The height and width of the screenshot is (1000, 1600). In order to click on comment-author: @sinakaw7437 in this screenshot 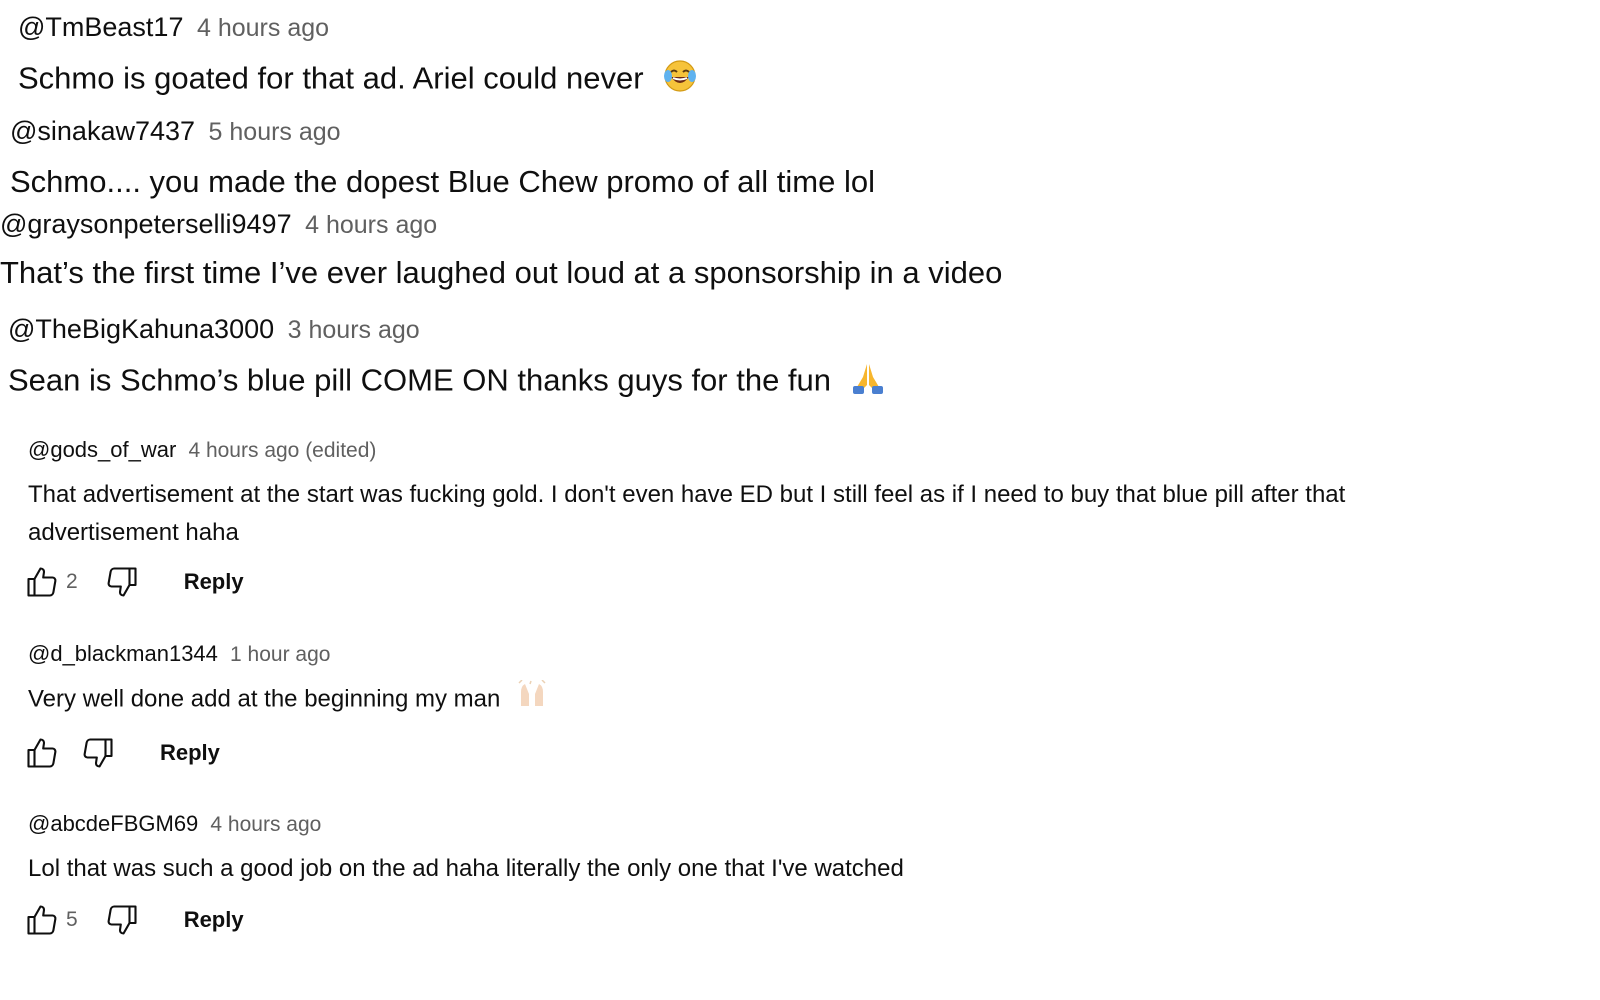, I will do `click(102, 131)`.